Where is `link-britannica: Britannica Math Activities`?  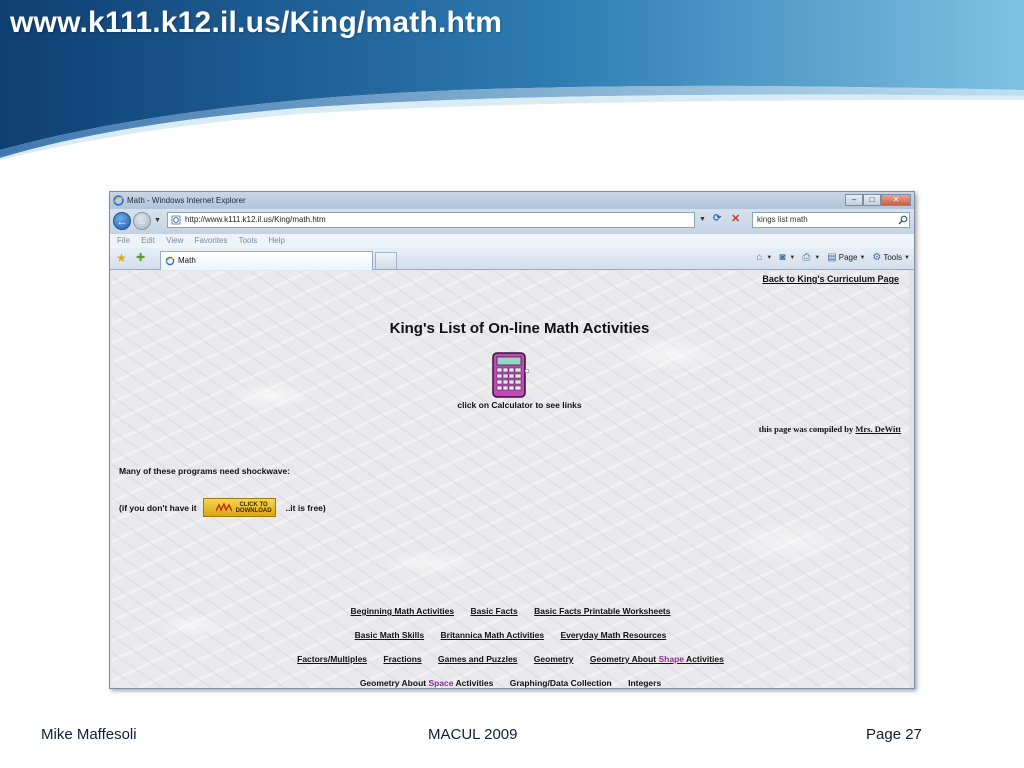
link-britannica: Britannica Math Activities is located at coordinates (493, 635).